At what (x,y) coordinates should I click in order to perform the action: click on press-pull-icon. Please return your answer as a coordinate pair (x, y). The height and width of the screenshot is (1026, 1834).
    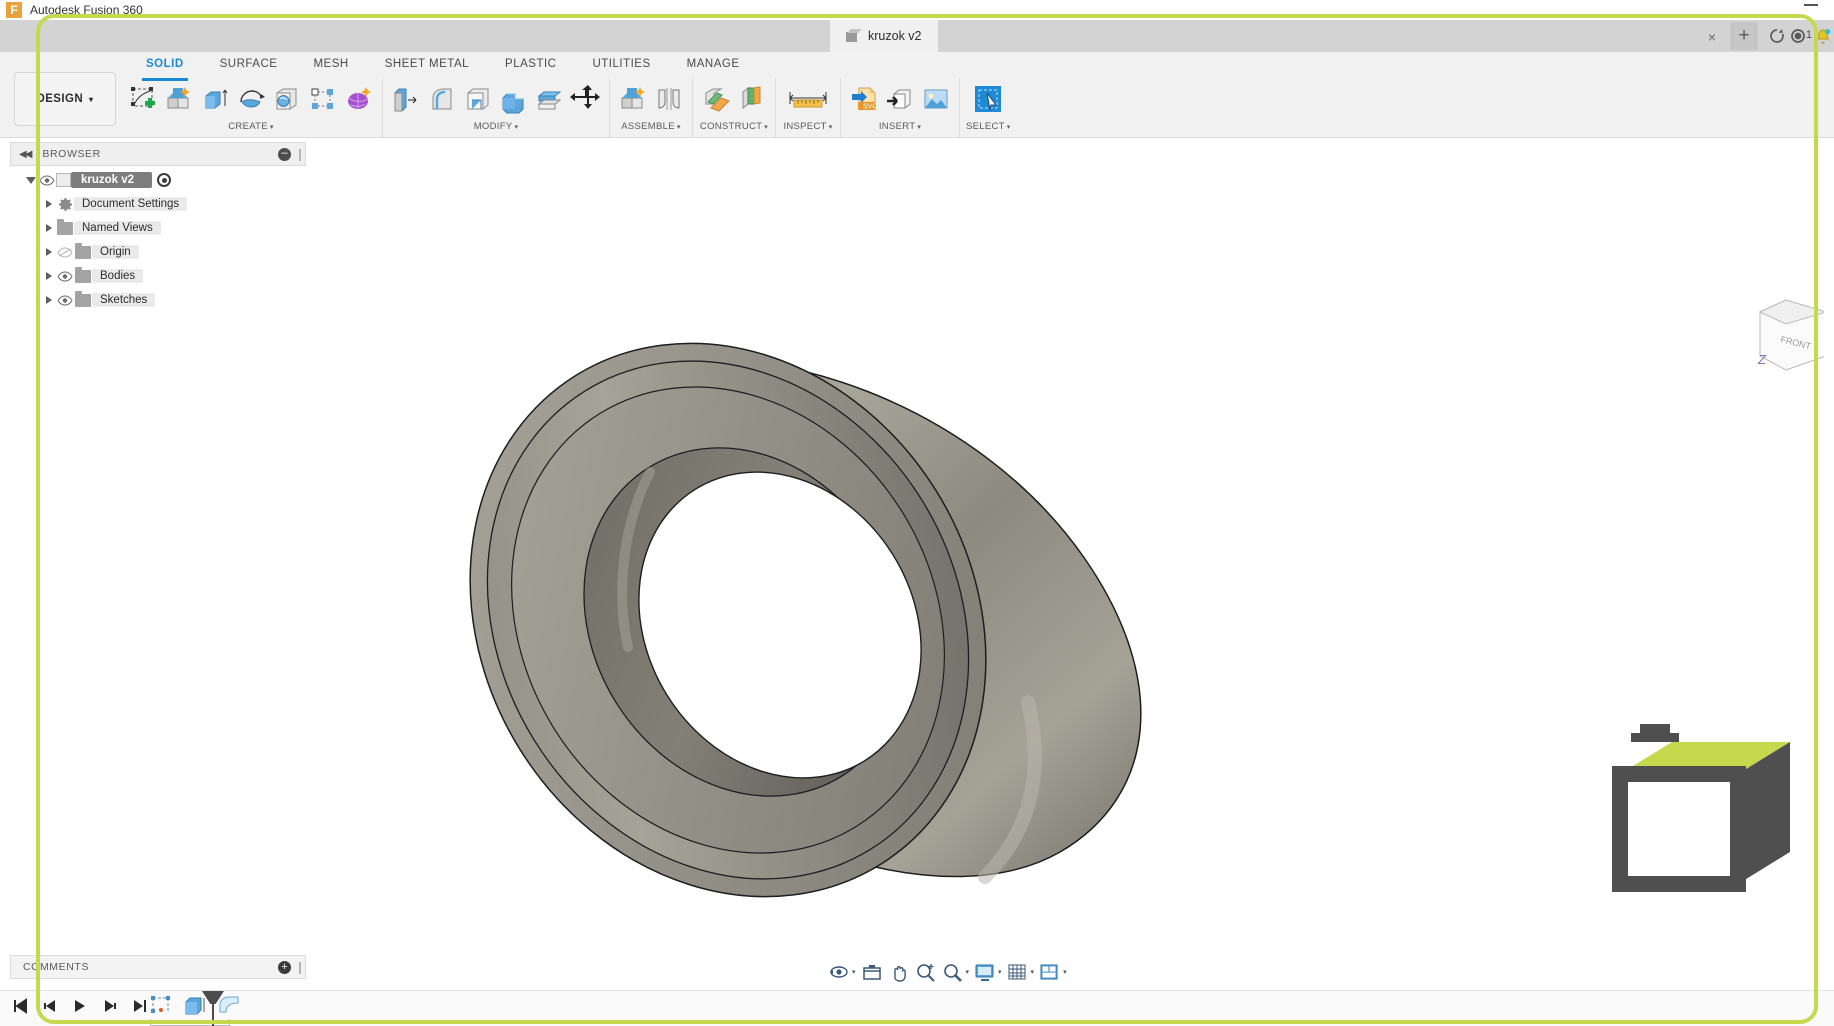
    Looking at the image, I should click on (406, 99).